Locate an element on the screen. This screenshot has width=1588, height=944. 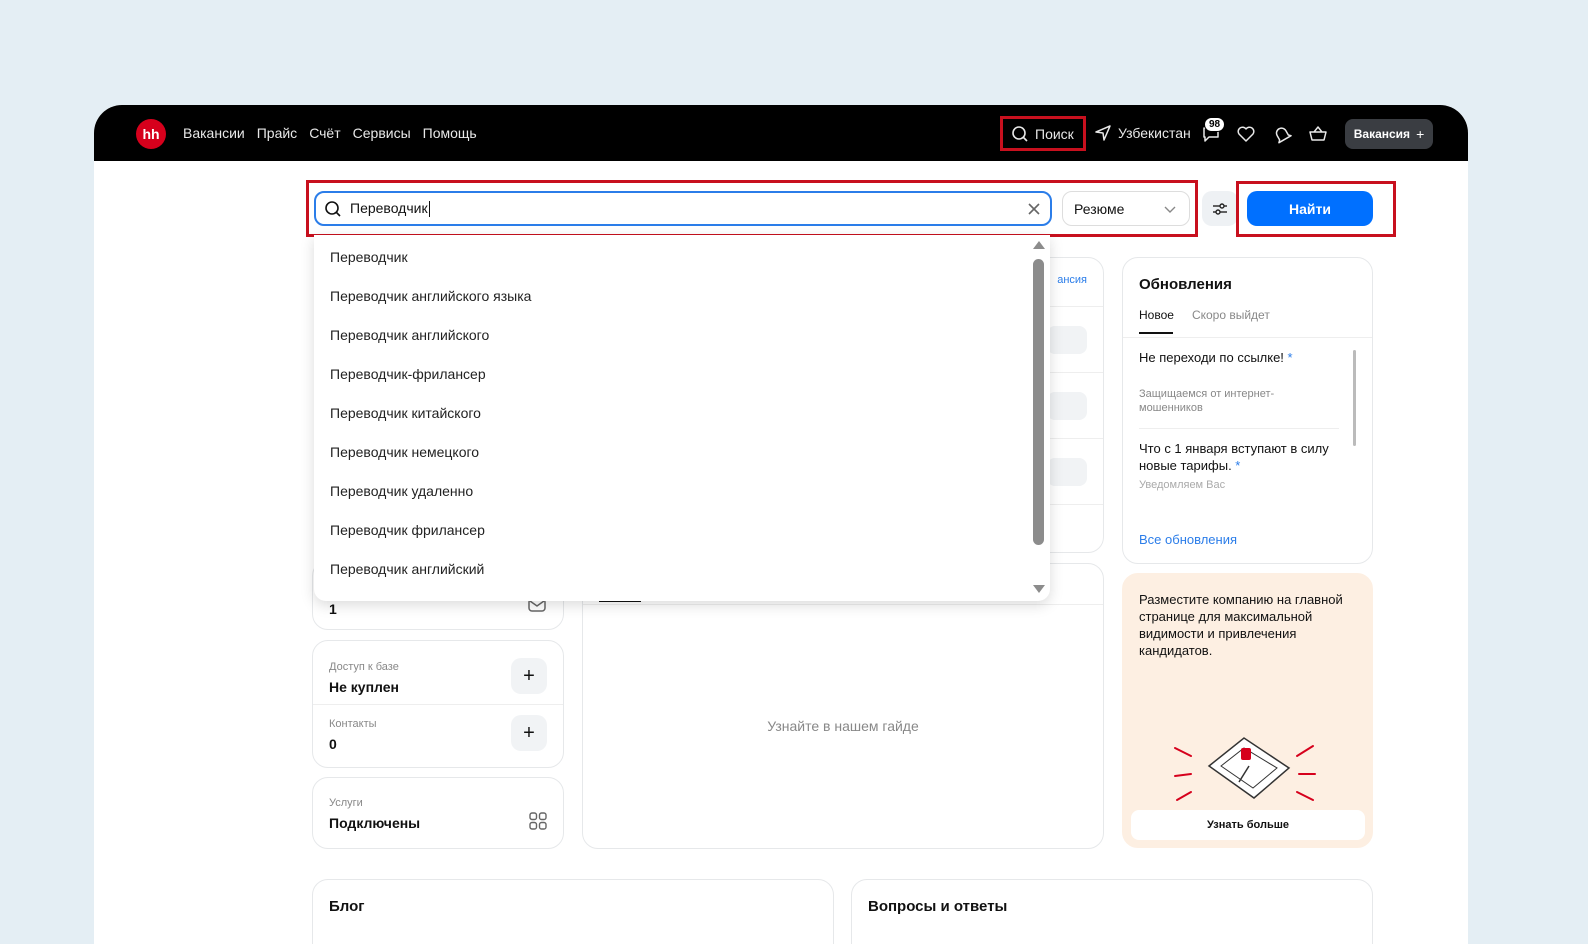
db-access-label: Доступ к базе is located at coordinates (364, 667).